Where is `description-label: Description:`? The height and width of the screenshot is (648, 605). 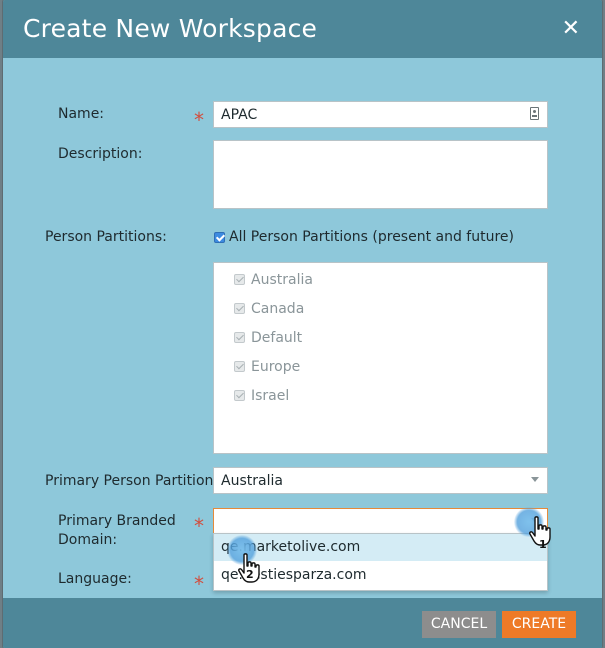
description-label: Description: is located at coordinates (100, 154).